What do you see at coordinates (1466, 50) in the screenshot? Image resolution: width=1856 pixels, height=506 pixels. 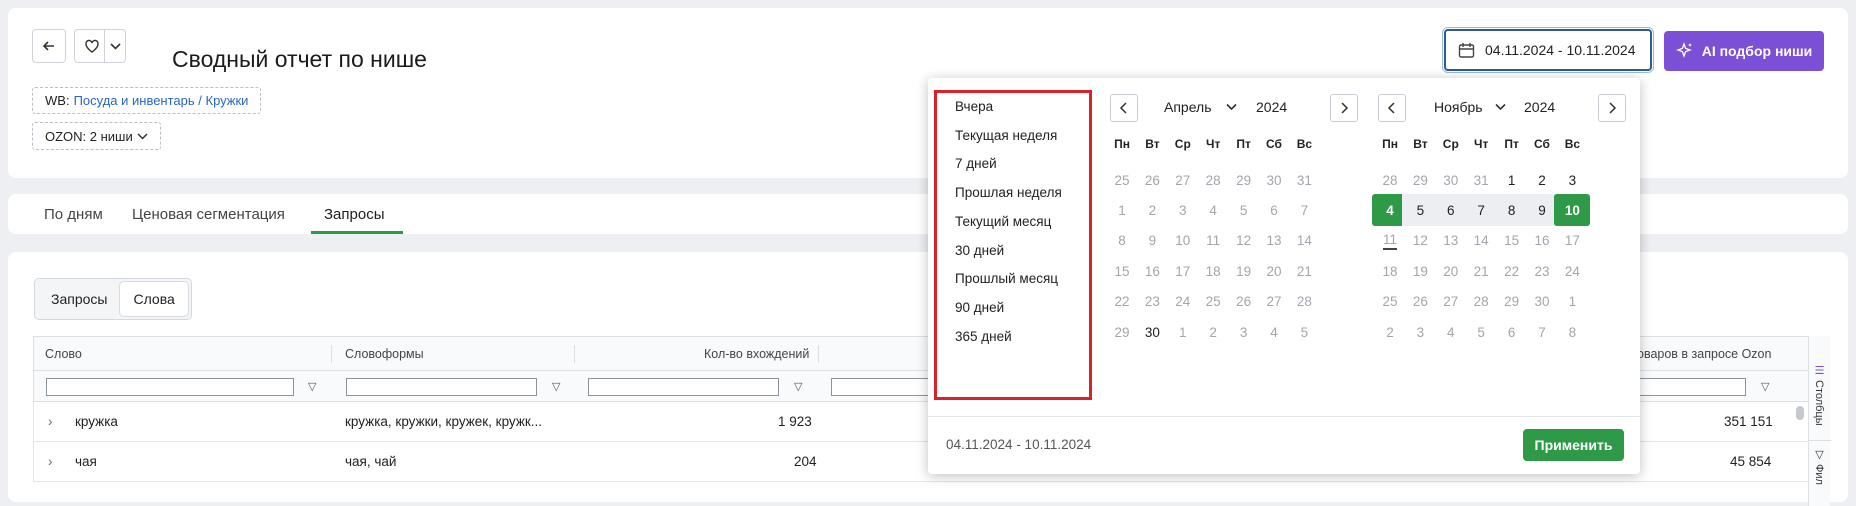 I see `calendar-icon` at bounding box center [1466, 50].